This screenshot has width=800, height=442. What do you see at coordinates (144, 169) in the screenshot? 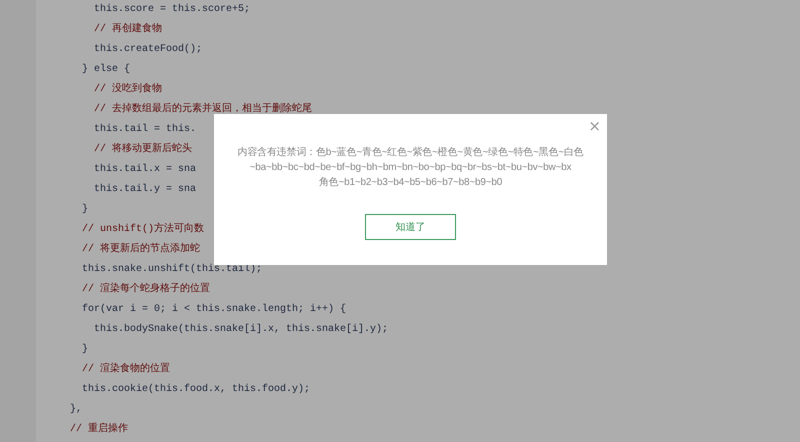
I see `code-line: this.tail.x = sna` at bounding box center [144, 169].